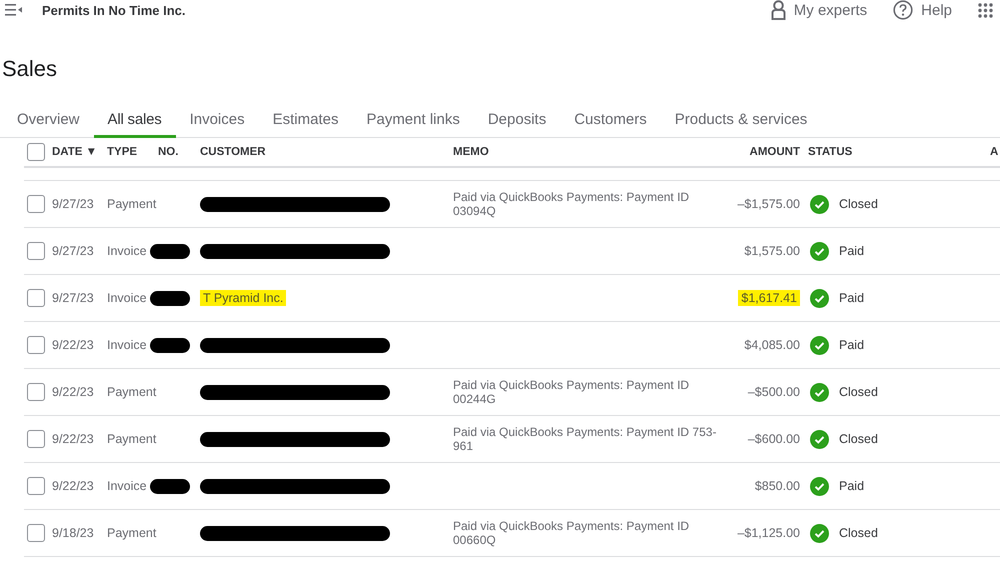  I want to click on company-name: Permits In No Time Inc., so click(114, 10).